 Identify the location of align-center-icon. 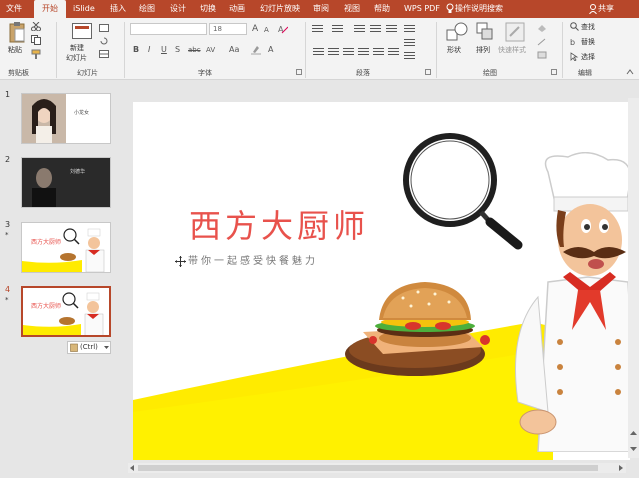
(333, 52).